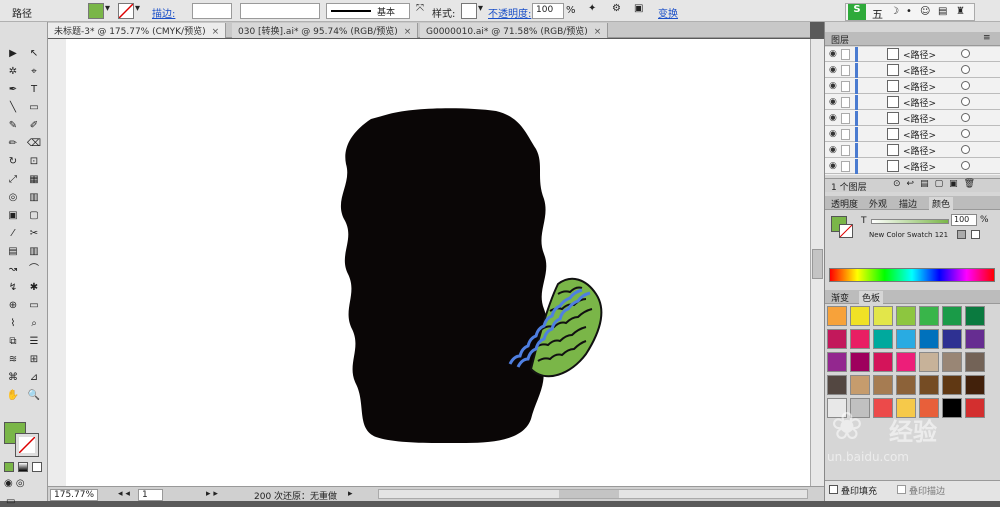  I want to click on tool-button-33: ⧉, so click(13, 341).